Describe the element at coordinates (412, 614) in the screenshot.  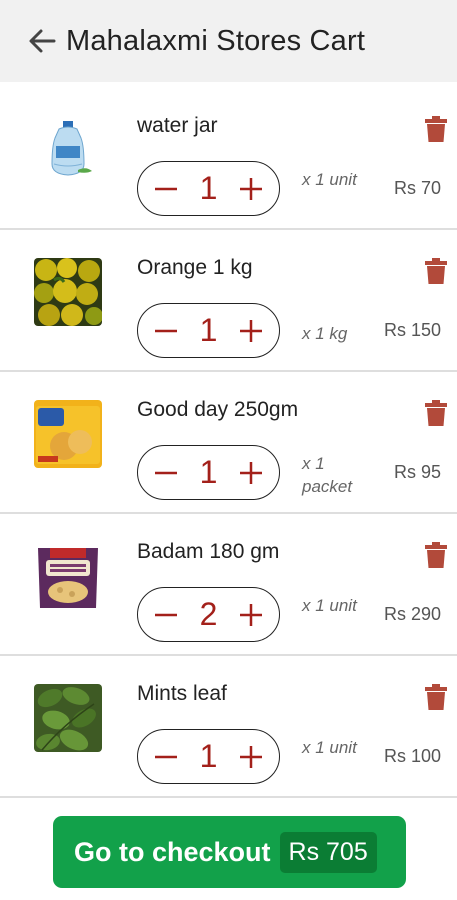
I see `item-price: Rs 290` at that location.